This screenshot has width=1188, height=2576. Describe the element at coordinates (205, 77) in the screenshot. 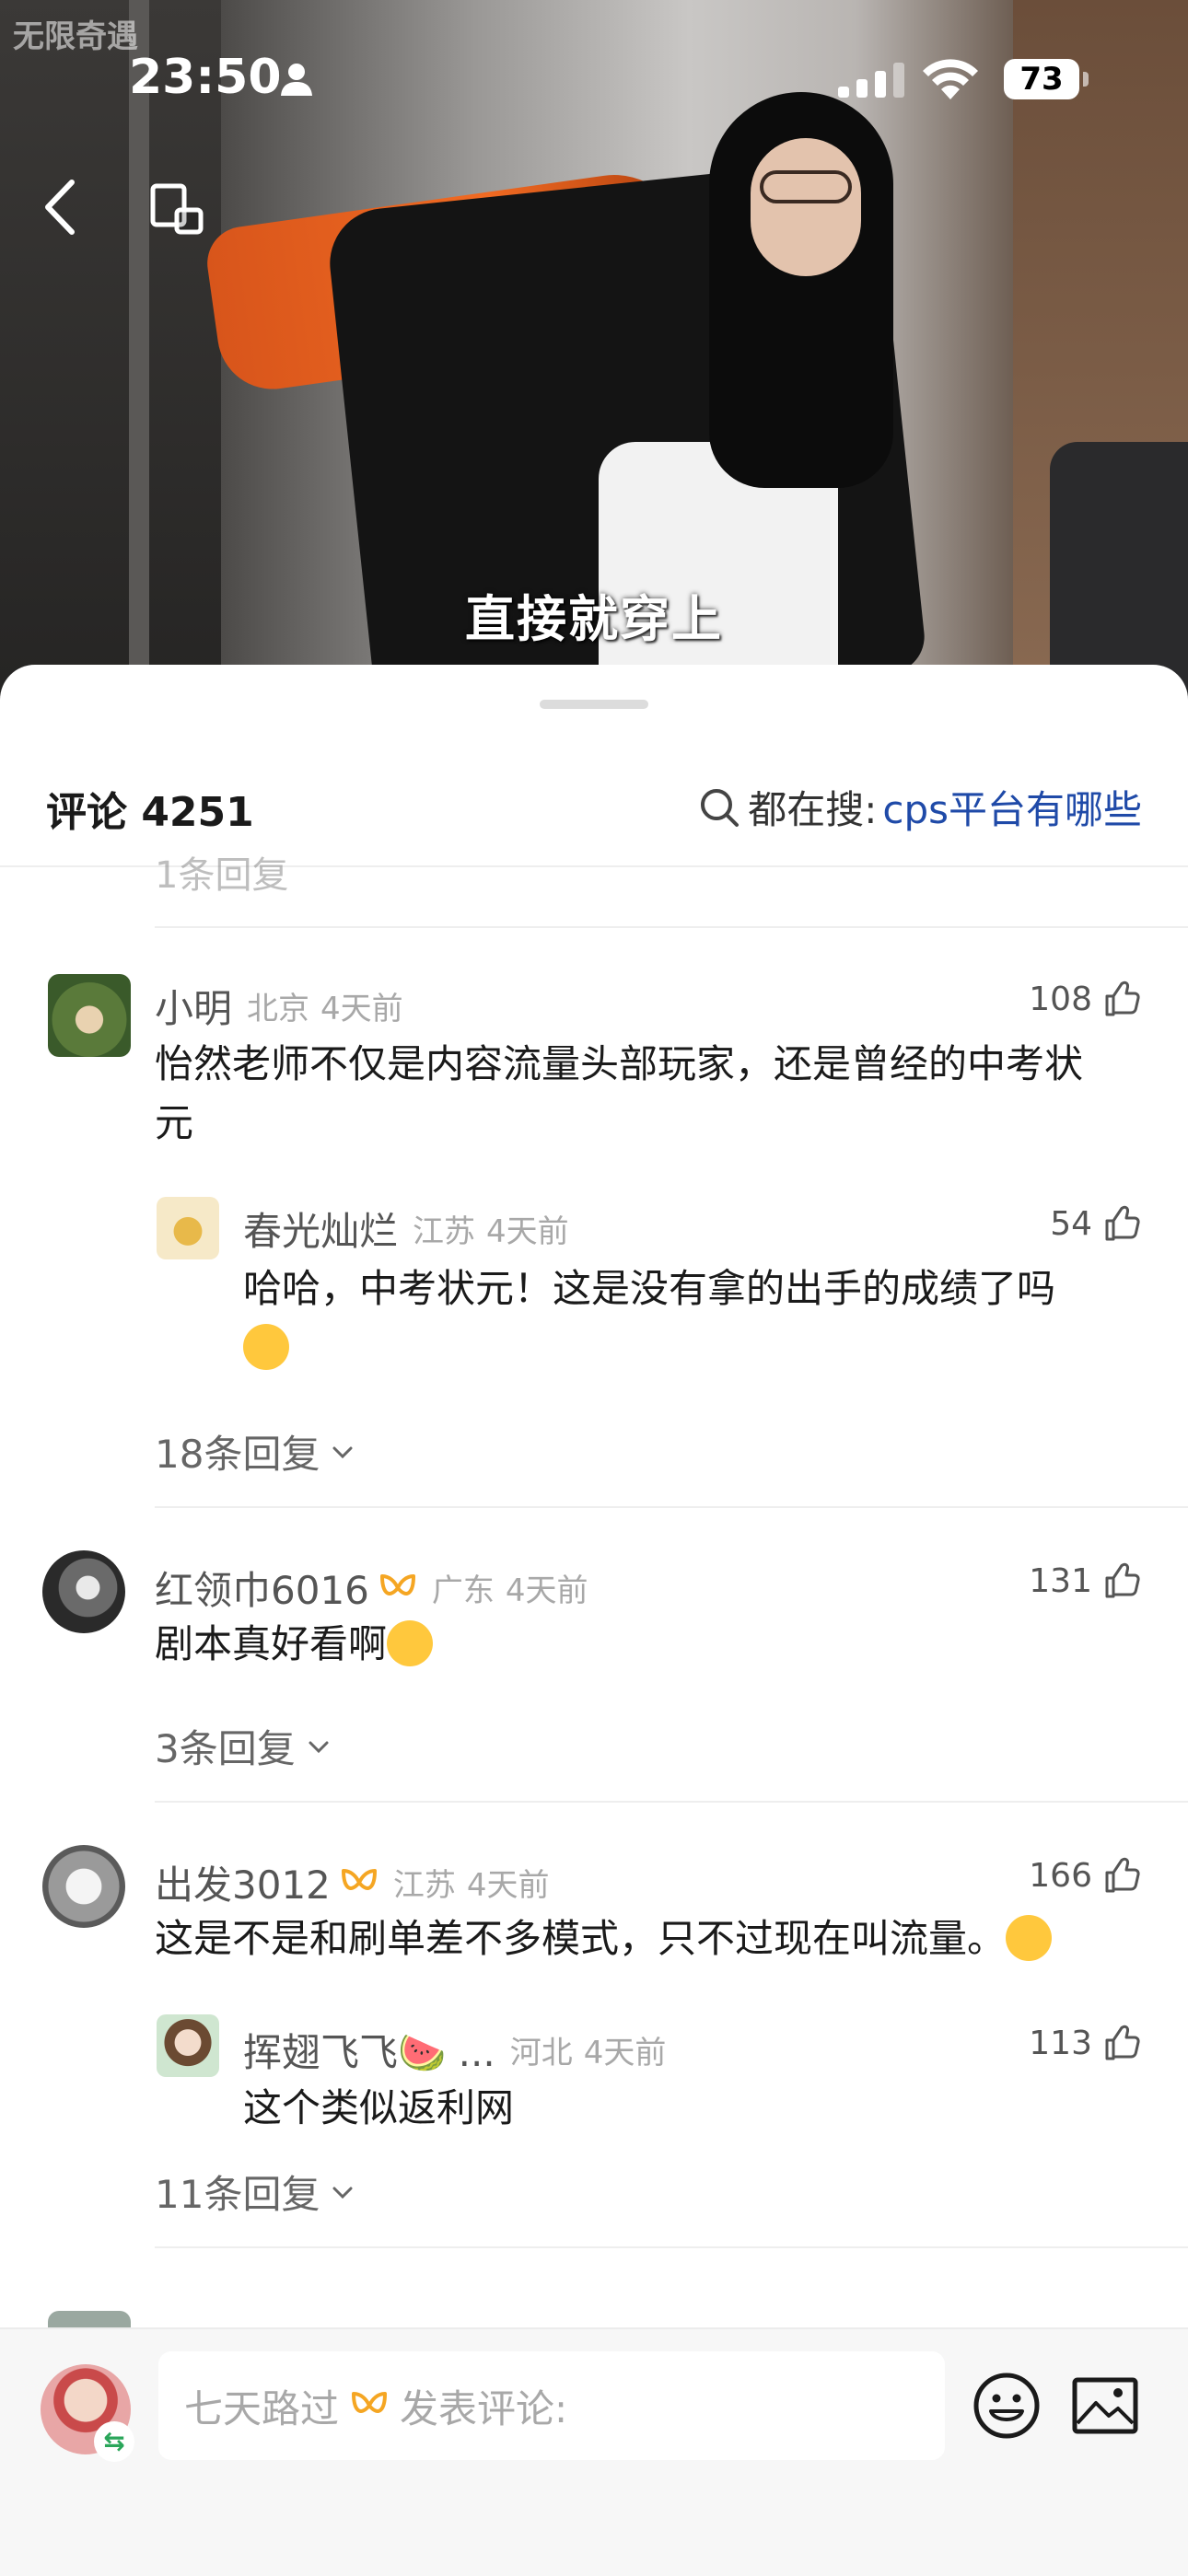

I see `status-time: 23:50` at that location.